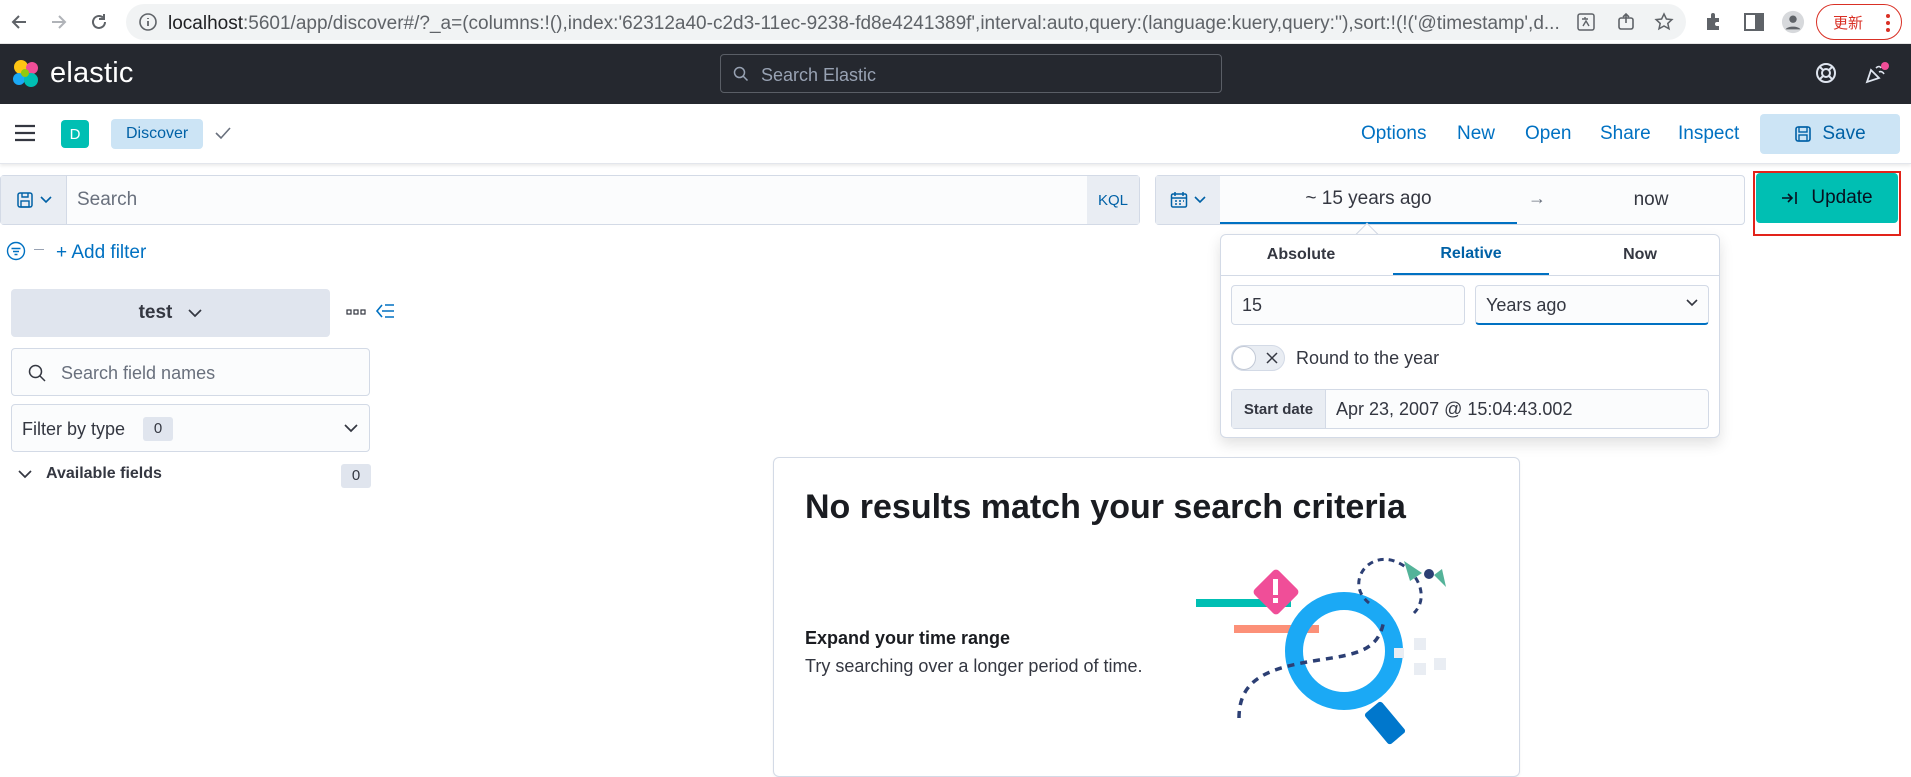 The image size is (1911, 777). I want to click on kibana-header: elastic Search Elastic, so click(955, 74).